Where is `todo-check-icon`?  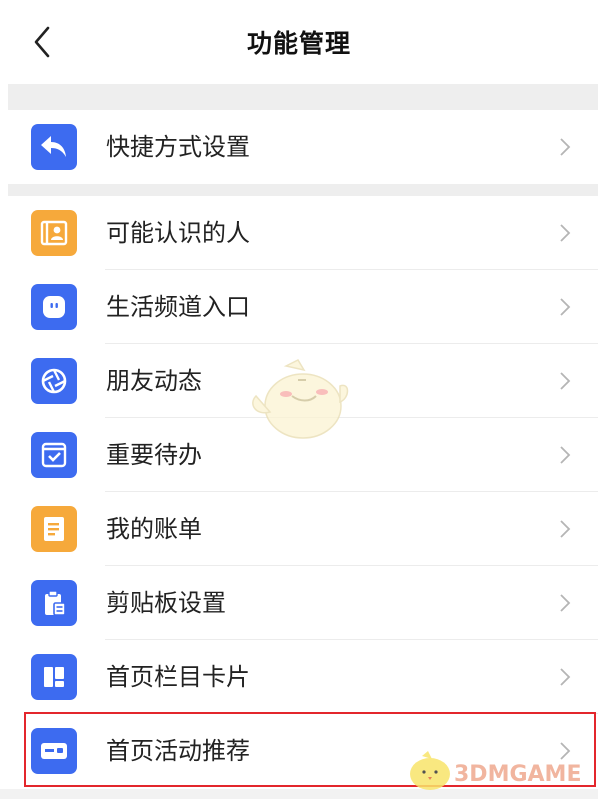 todo-check-icon is located at coordinates (54, 455).